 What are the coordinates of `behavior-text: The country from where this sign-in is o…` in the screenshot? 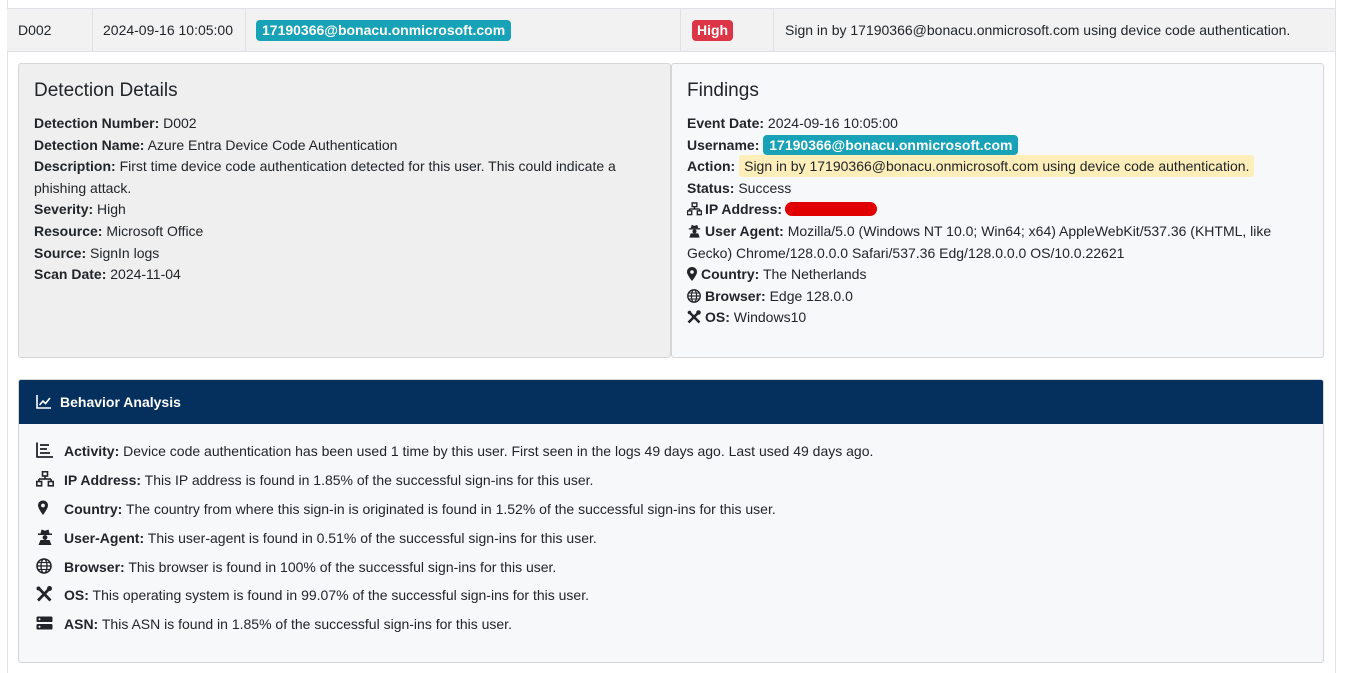 It's located at (450, 508).